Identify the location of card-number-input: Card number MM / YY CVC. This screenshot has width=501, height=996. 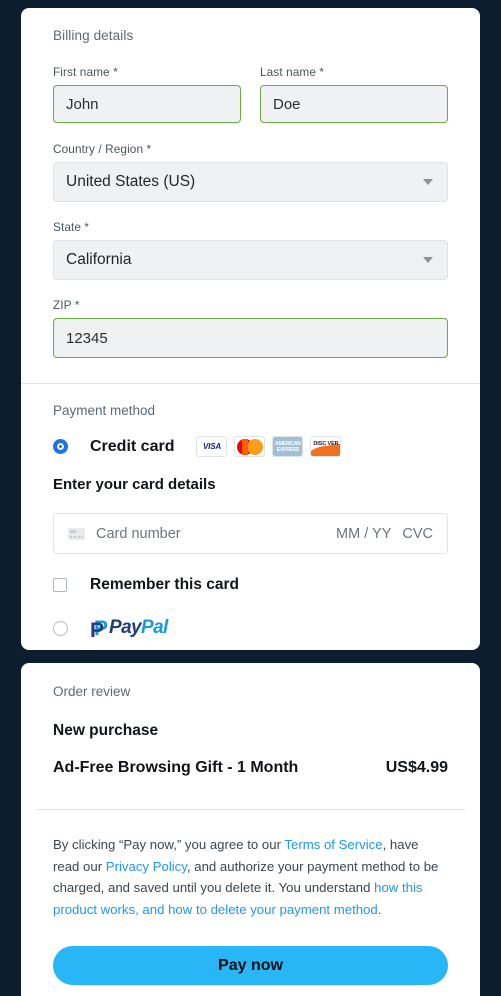
(250, 533).